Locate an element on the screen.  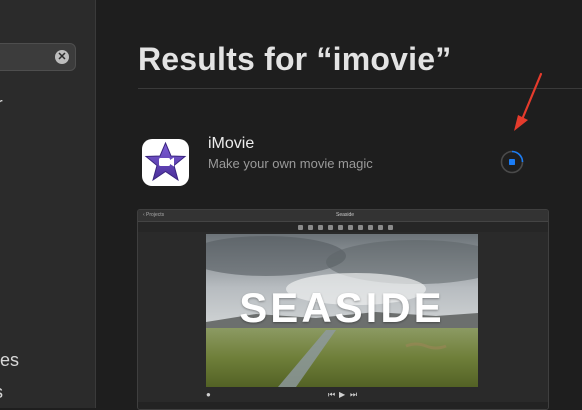
rewind-icon: ⏮ is located at coordinates (332, 394).